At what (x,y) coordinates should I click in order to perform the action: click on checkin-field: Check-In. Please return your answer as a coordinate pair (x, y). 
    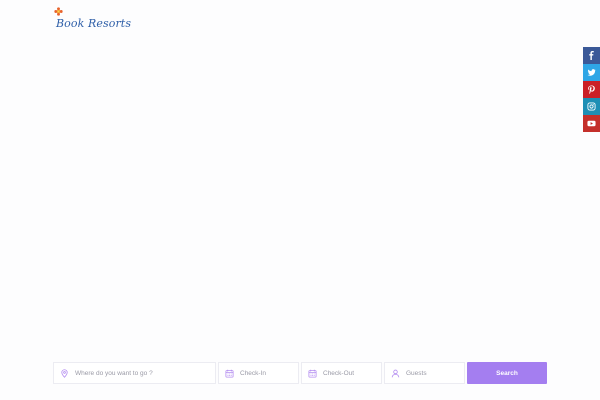
    Looking at the image, I should click on (258, 373).